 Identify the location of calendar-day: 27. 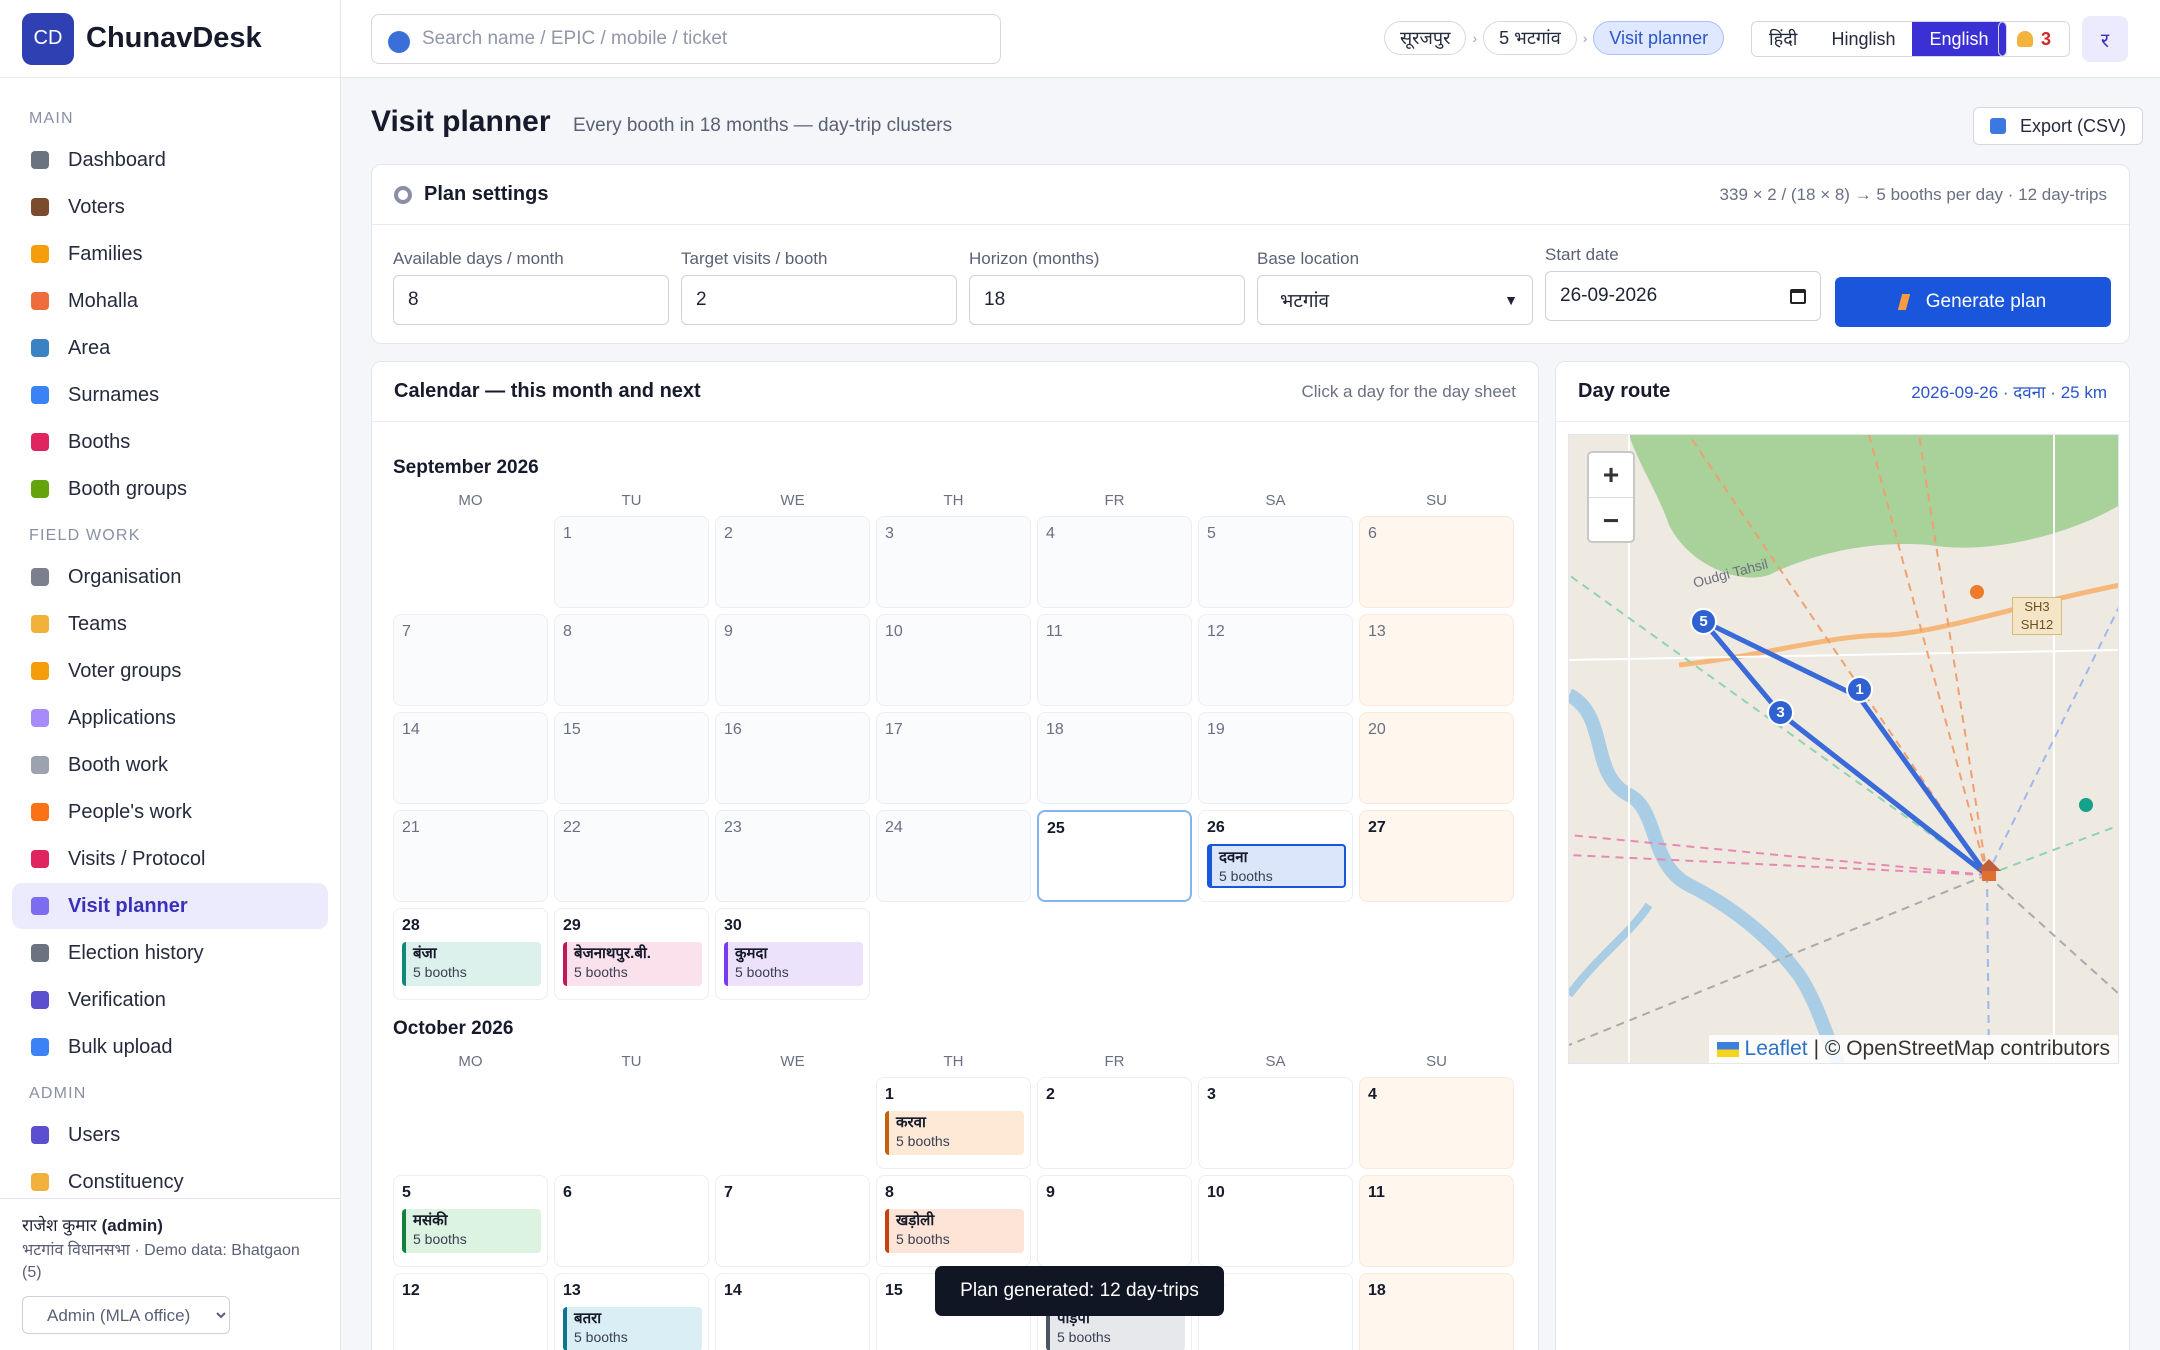
(1436, 856).